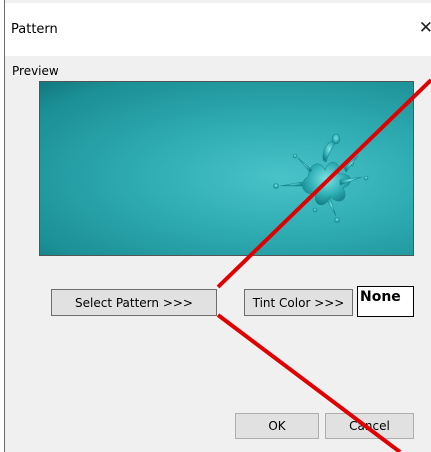  I want to click on close-icon: ✕, so click(425, 28).